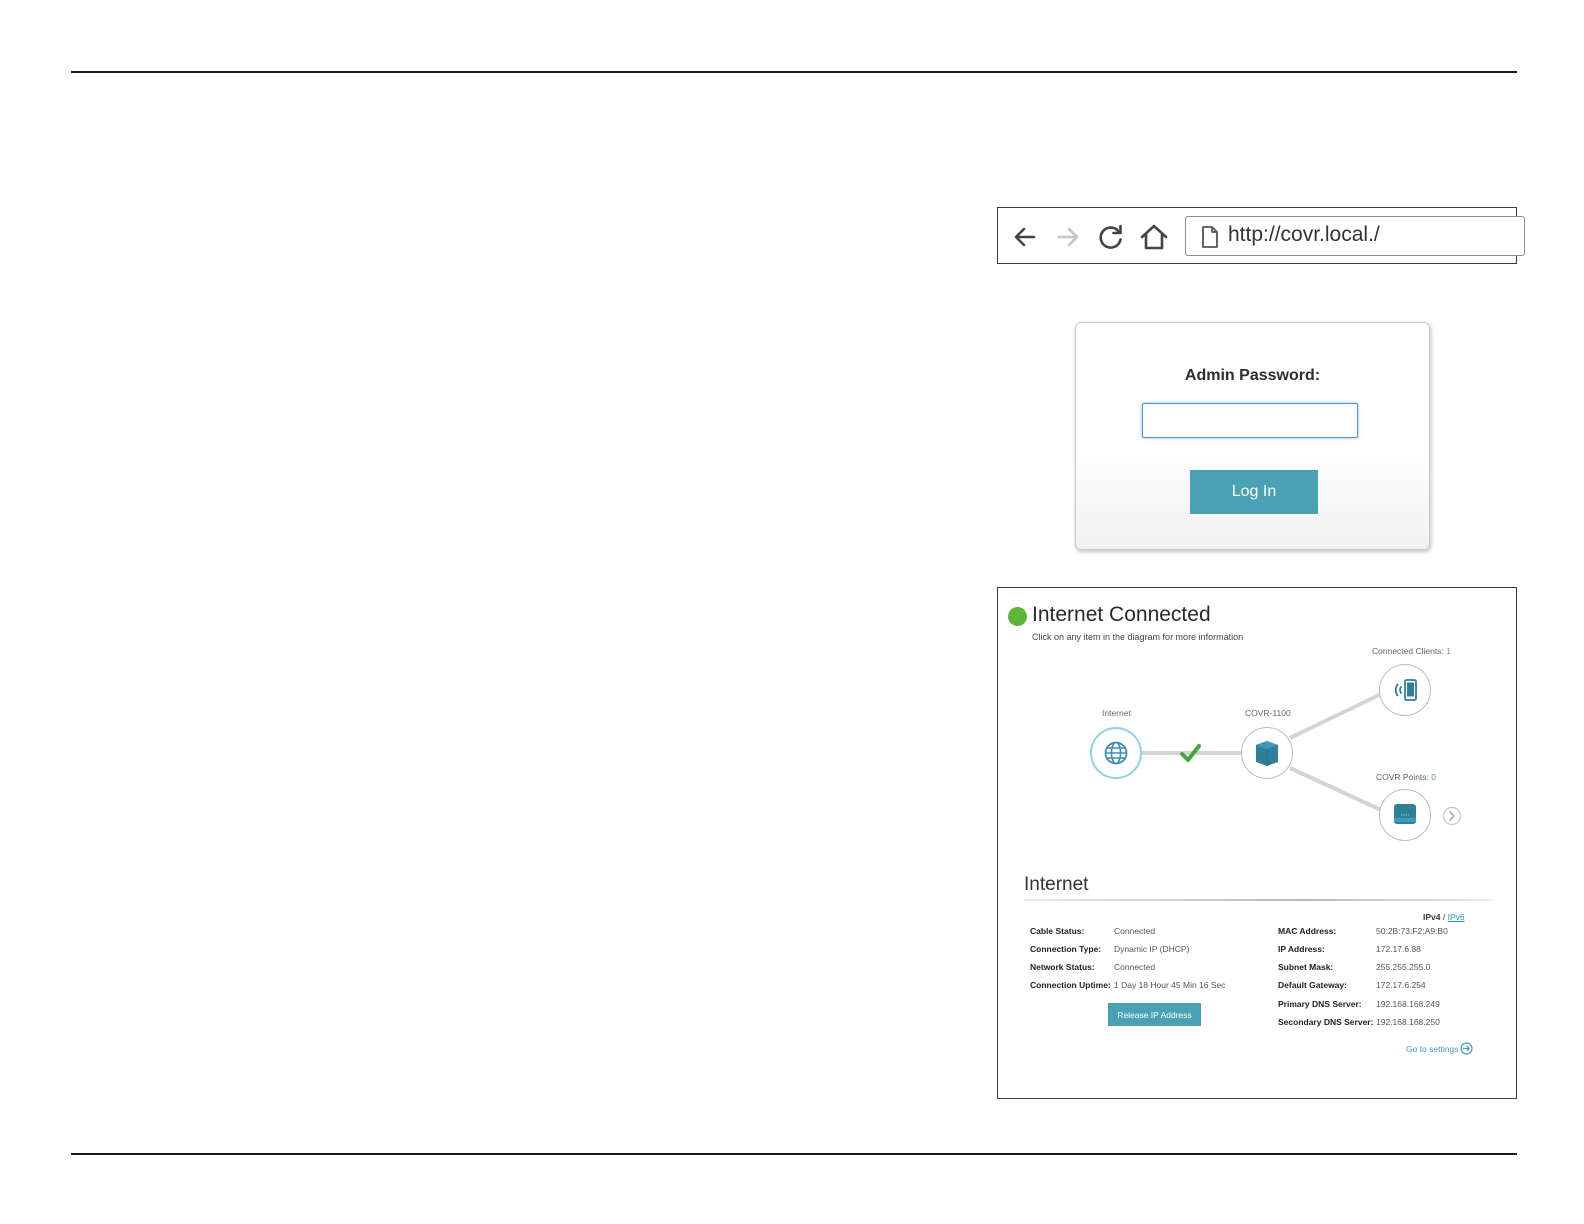 This screenshot has width=1584, height=1224. What do you see at coordinates (1116, 713) in the screenshot?
I see `internet-node-label: Internet` at bounding box center [1116, 713].